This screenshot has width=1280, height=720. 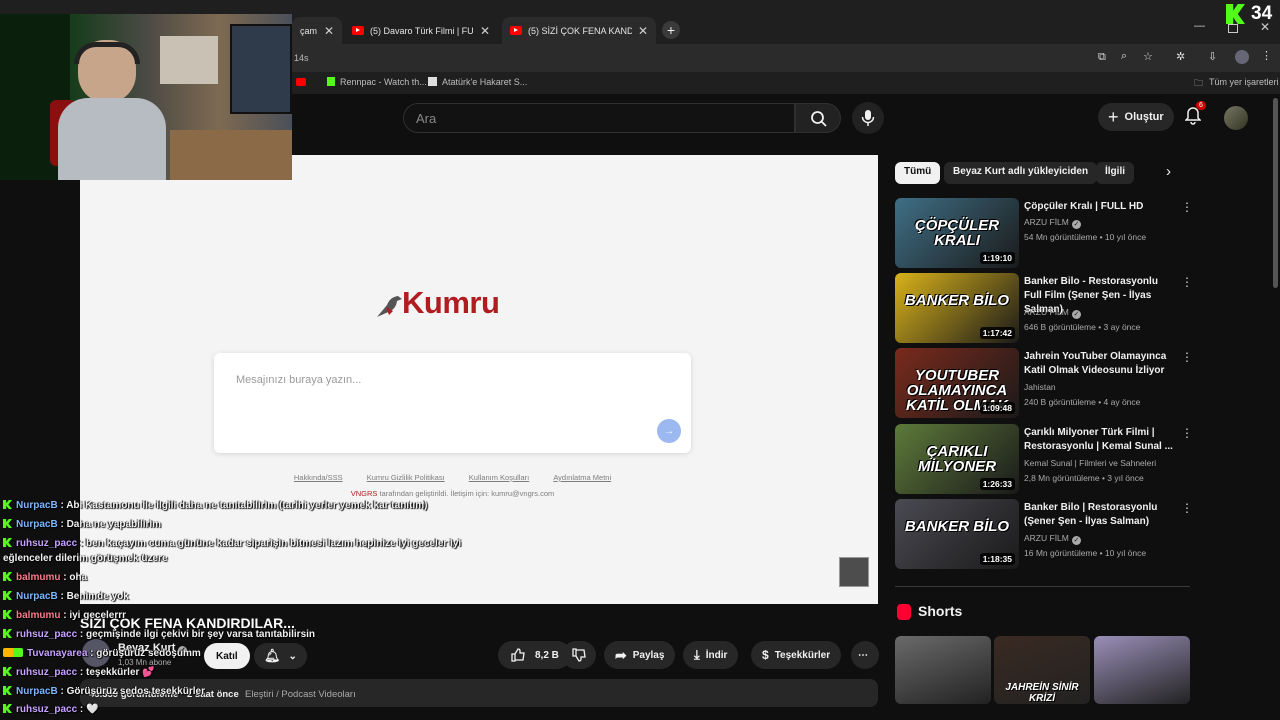 What do you see at coordinates (918, 173) in the screenshot?
I see `chip-all: Tümü` at bounding box center [918, 173].